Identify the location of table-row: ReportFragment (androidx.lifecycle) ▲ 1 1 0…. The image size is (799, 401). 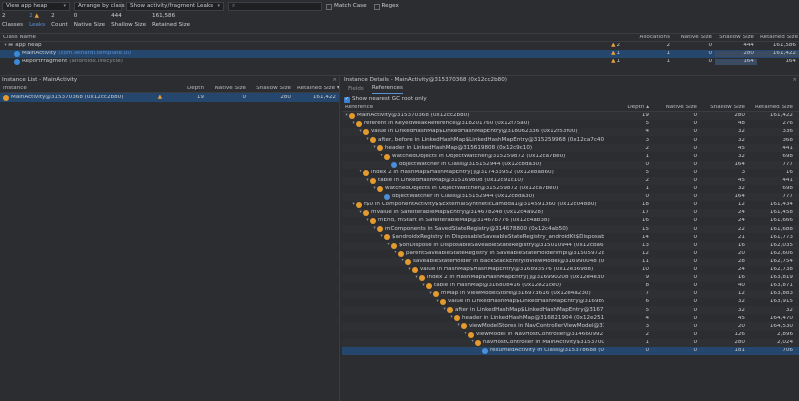
(399, 62).